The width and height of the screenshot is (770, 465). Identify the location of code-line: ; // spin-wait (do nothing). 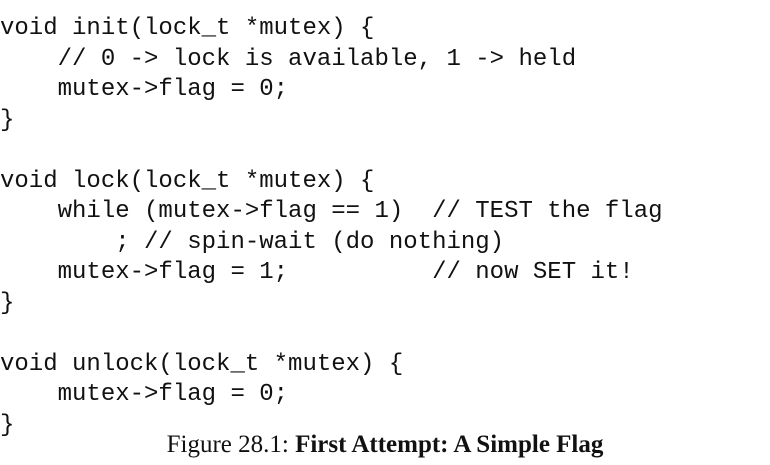
(252, 242).